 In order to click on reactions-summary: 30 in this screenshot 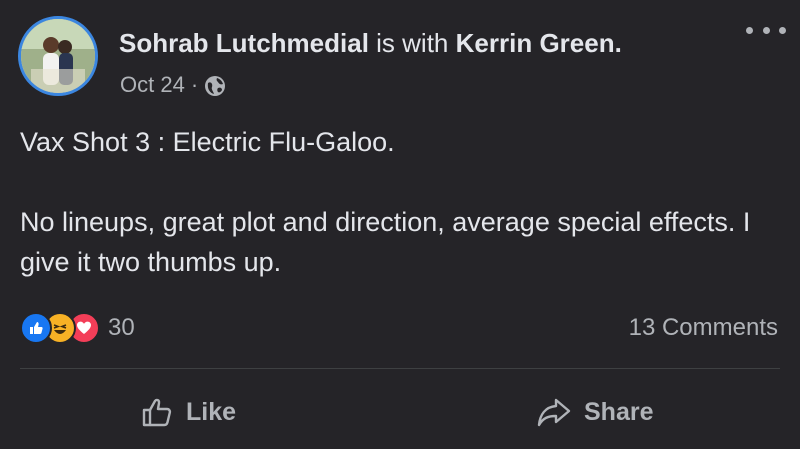, I will do `click(77, 328)`.